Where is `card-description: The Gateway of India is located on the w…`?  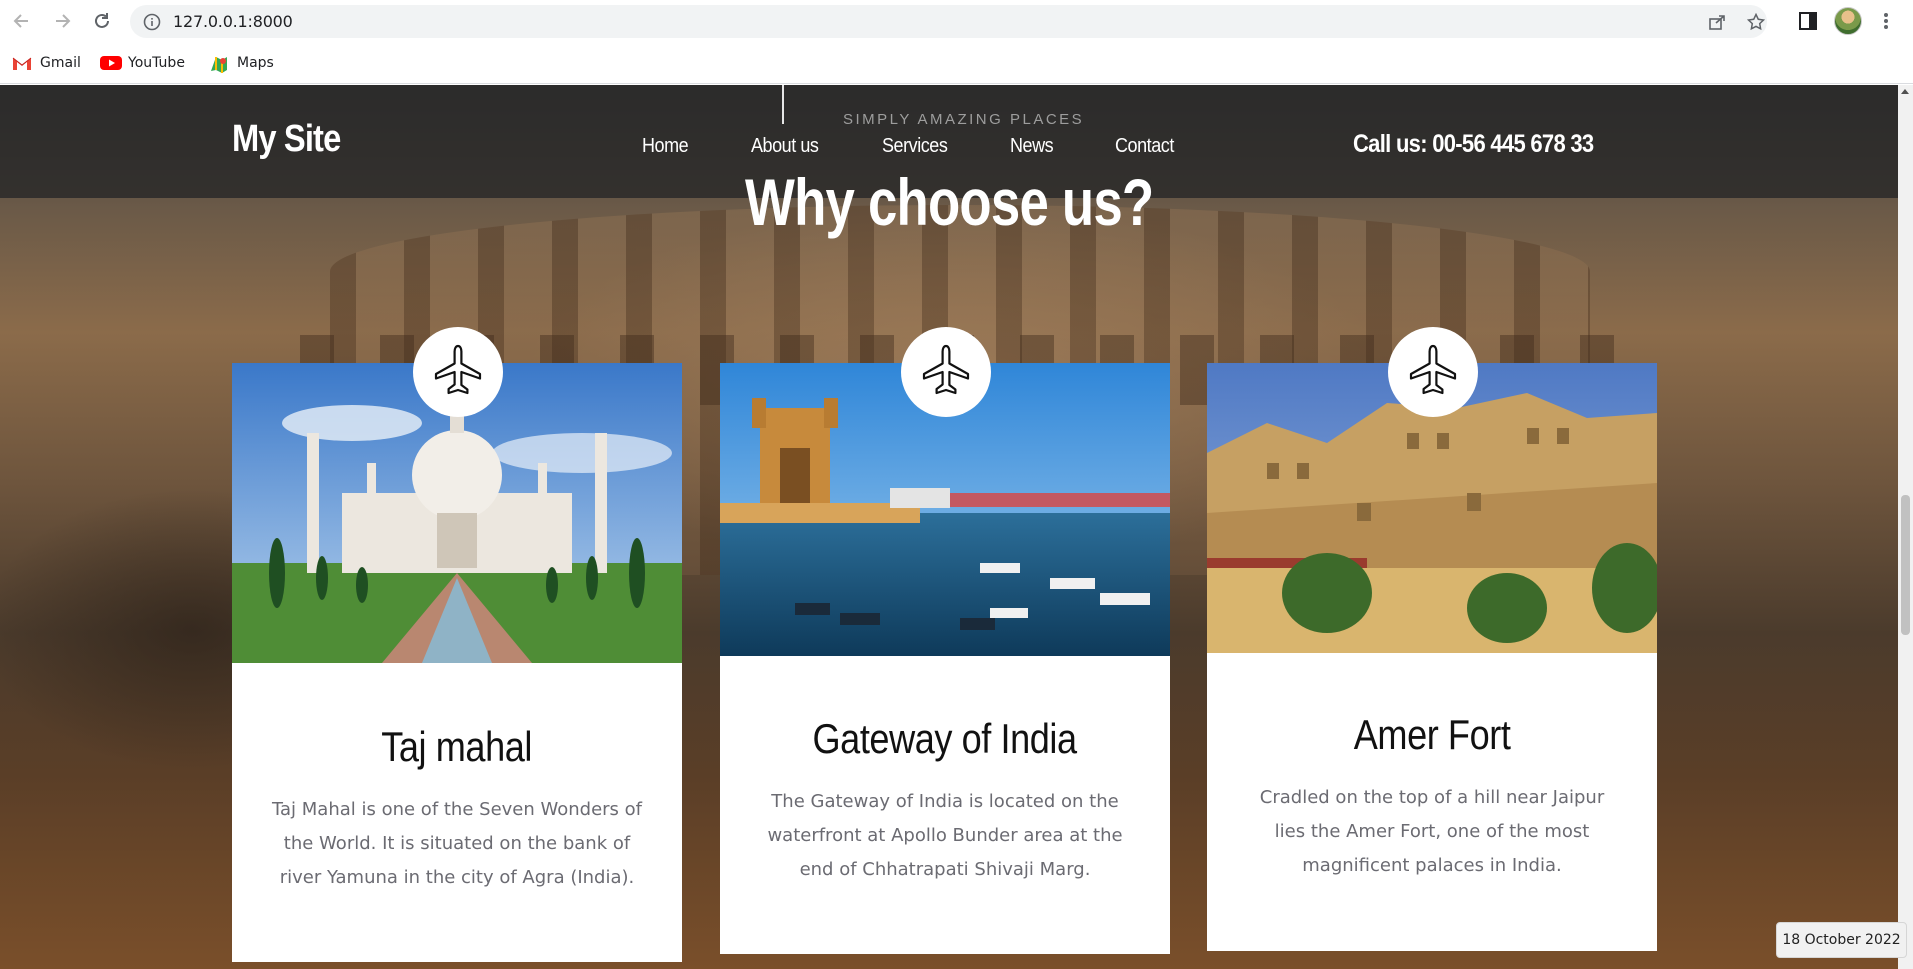
card-description: The Gateway of India is located on the w… is located at coordinates (945, 835).